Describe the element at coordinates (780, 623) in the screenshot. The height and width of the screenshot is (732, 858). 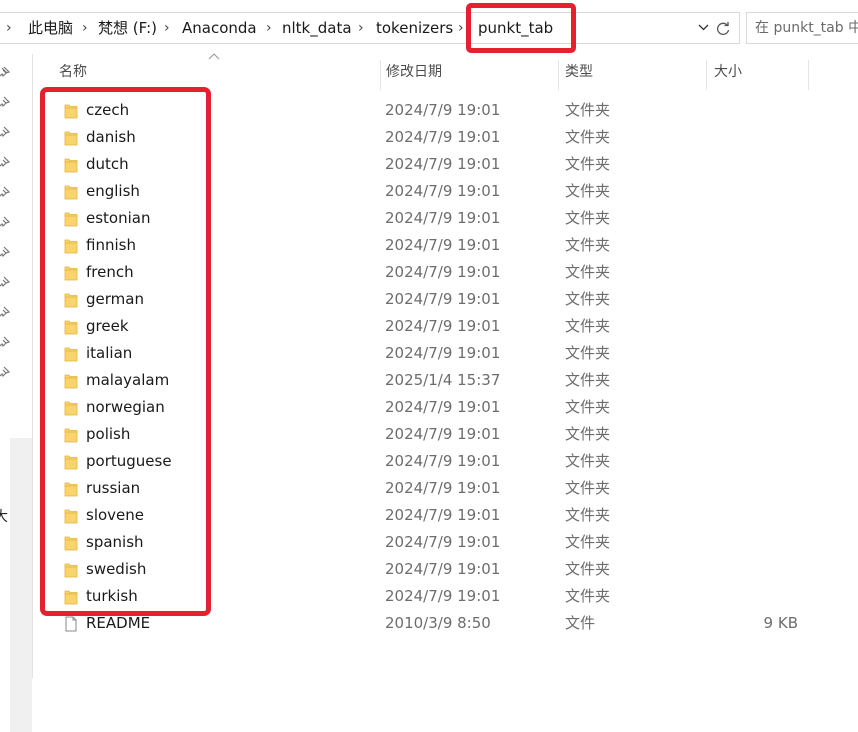
I see `file-size: 9 KB` at that location.